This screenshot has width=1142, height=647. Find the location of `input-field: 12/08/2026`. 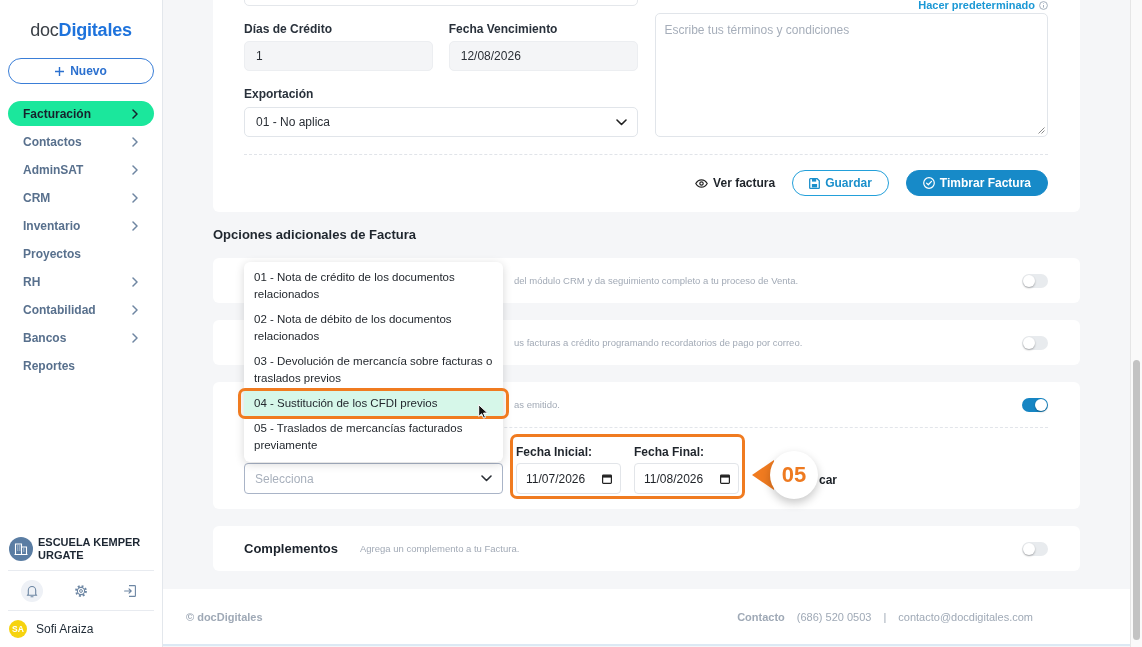

input-field: 12/08/2026 is located at coordinates (543, 56).